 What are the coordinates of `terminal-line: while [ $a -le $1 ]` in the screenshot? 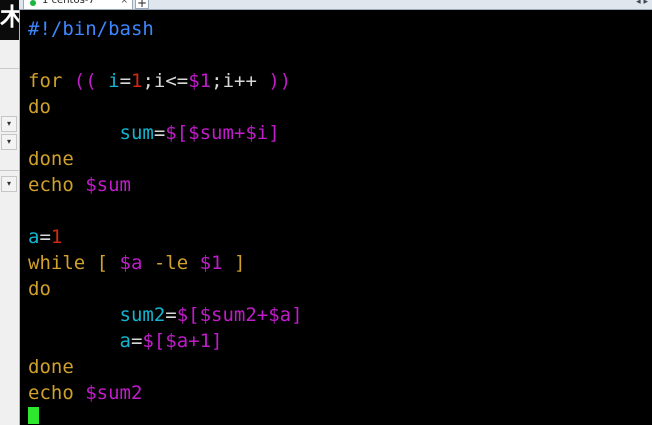 It's located at (136, 263).